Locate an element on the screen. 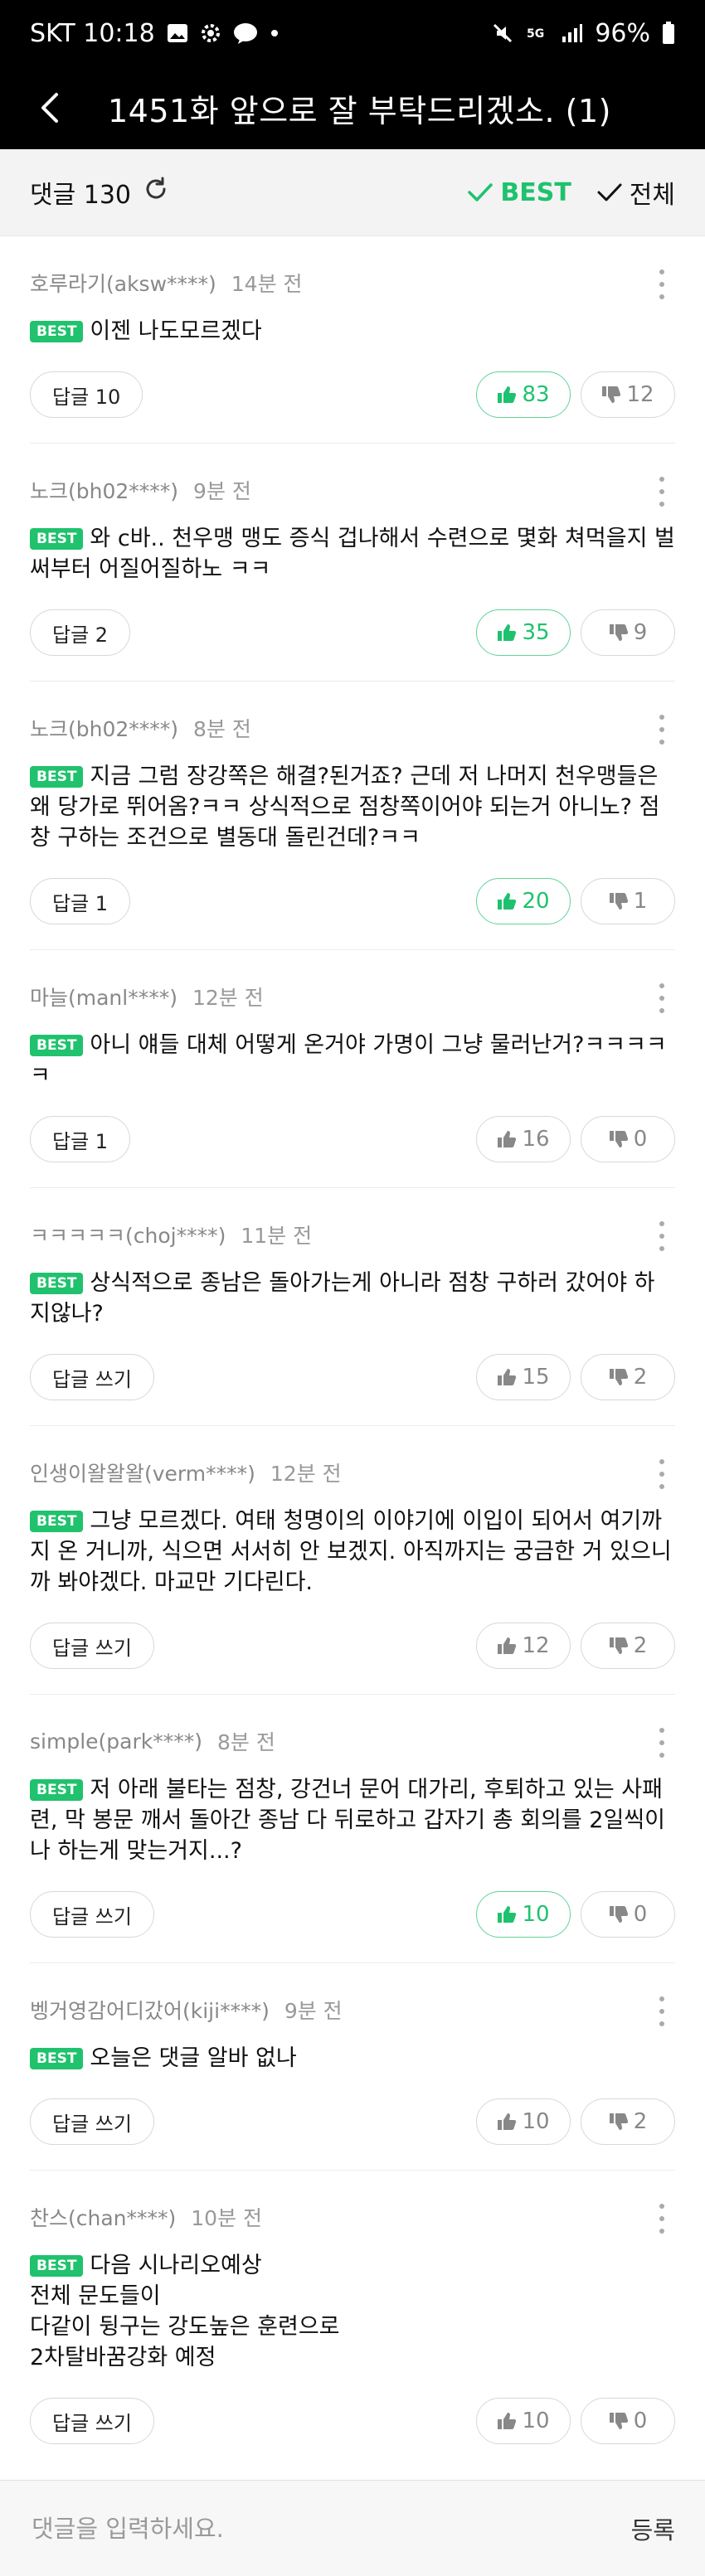 This screenshot has height=2576, width=705. vote-group: 10 2 is located at coordinates (575, 2121).